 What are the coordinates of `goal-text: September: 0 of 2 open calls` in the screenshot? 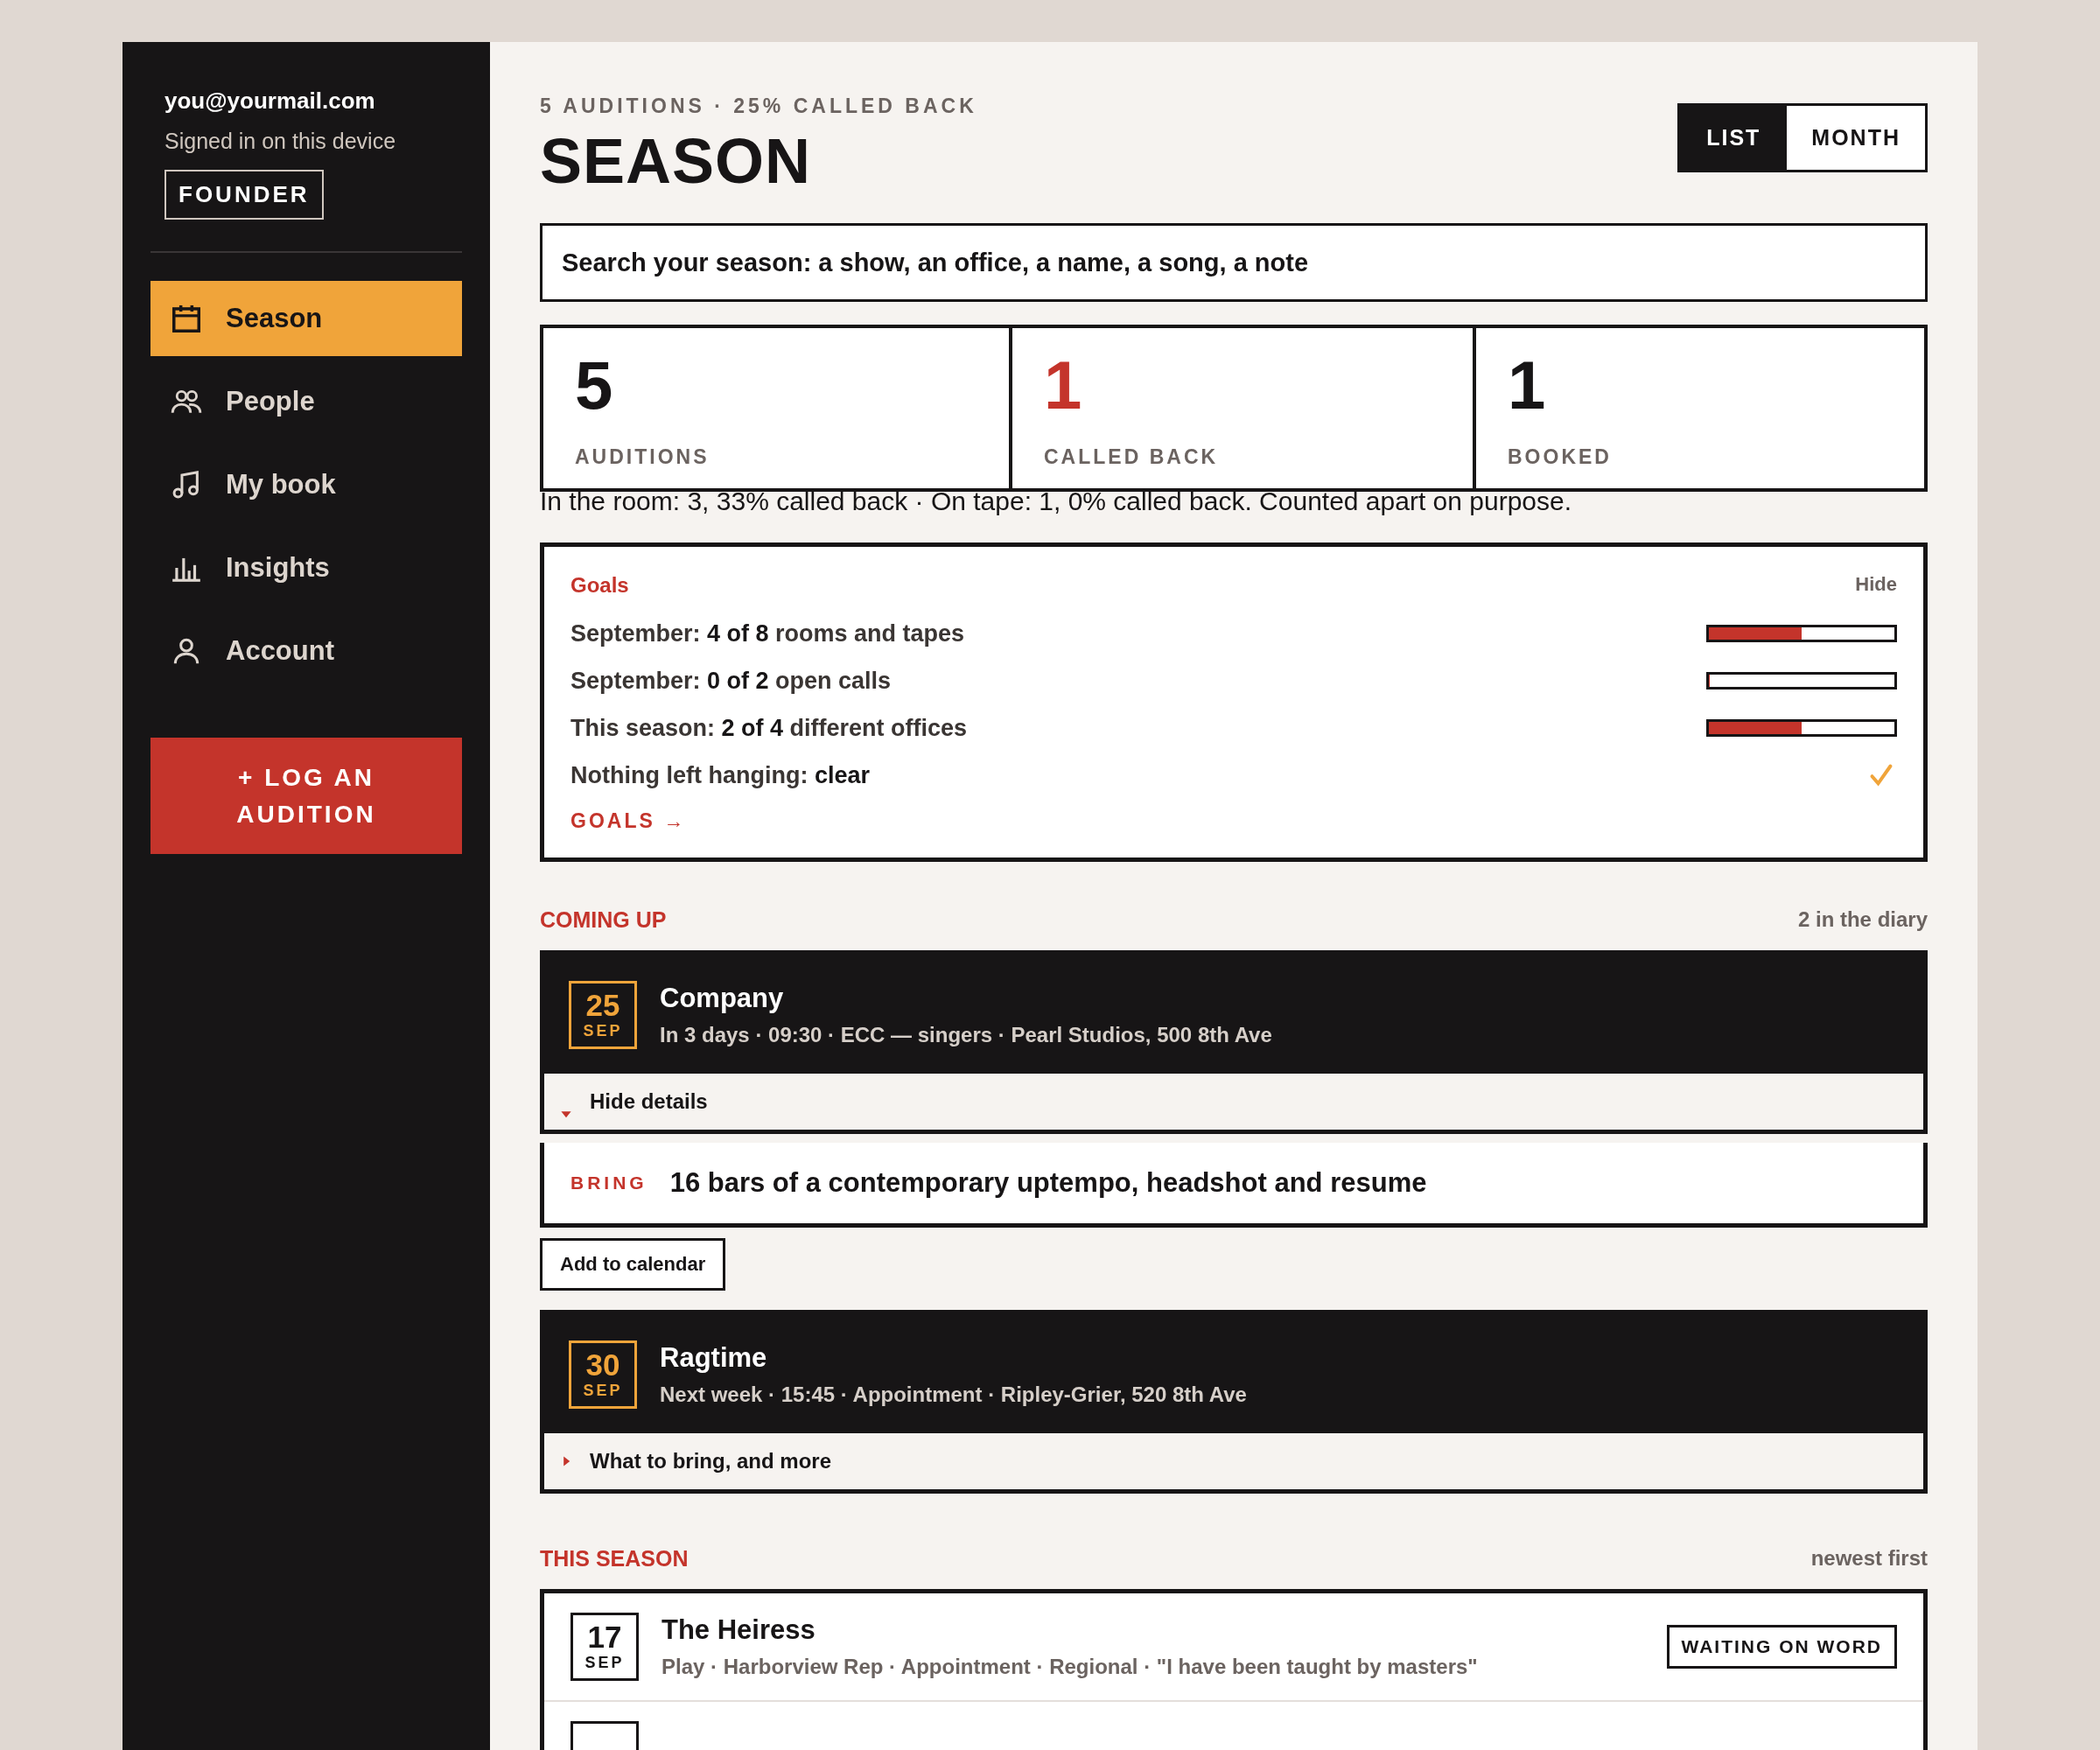 It's located at (731, 681).